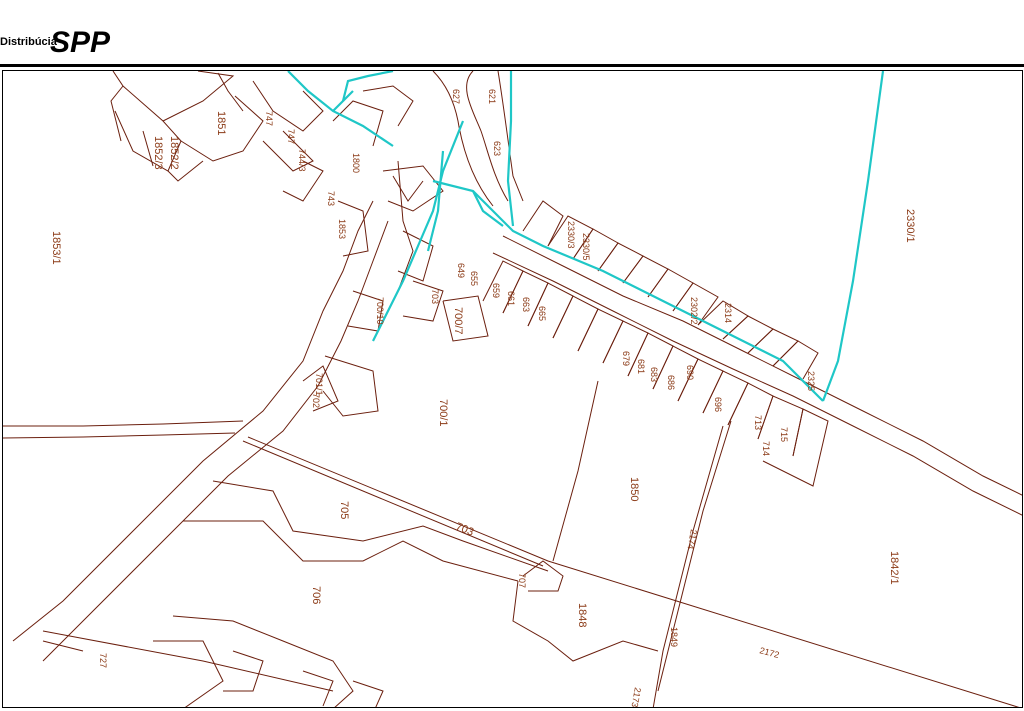 The image size is (1024, 711). What do you see at coordinates (910, 226) in the screenshot?
I see `parcel-label: 2330/1` at bounding box center [910, 226].